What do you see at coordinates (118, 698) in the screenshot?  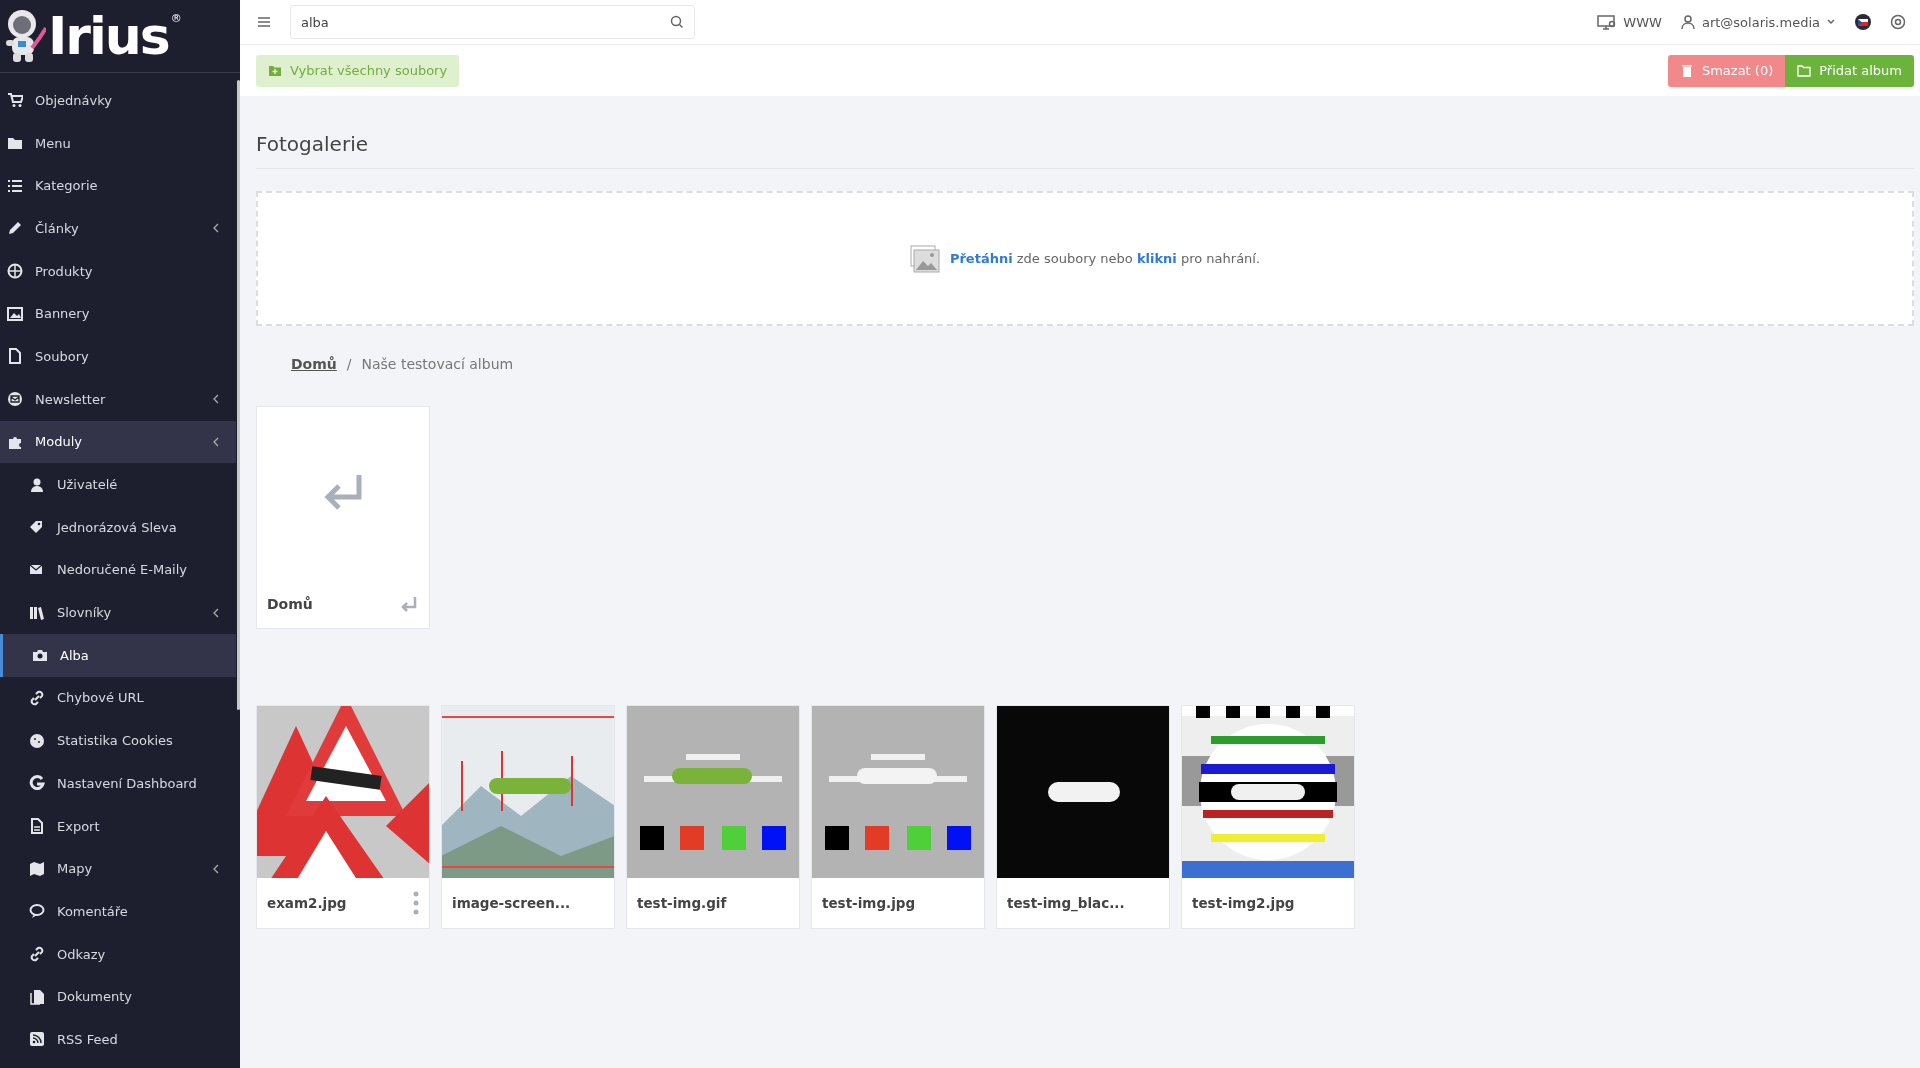 I see `sidebar-item: Chybové URL` at bounding box center [118, 698].